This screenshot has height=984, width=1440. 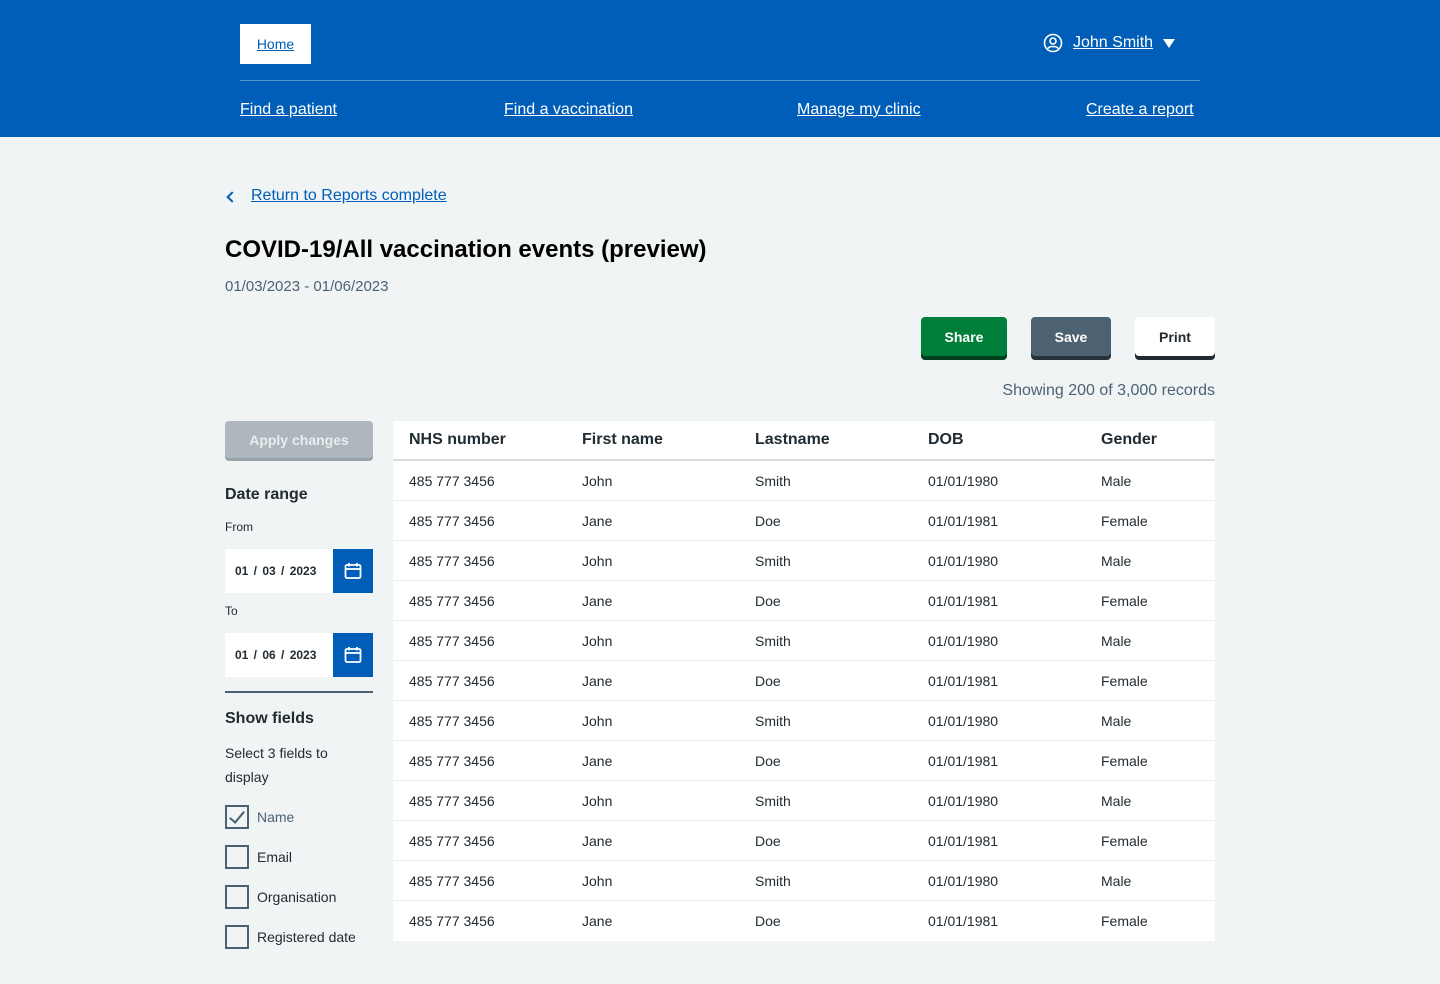 I want to click on field-checkbox-name: Name, so click(x=259, y=817).